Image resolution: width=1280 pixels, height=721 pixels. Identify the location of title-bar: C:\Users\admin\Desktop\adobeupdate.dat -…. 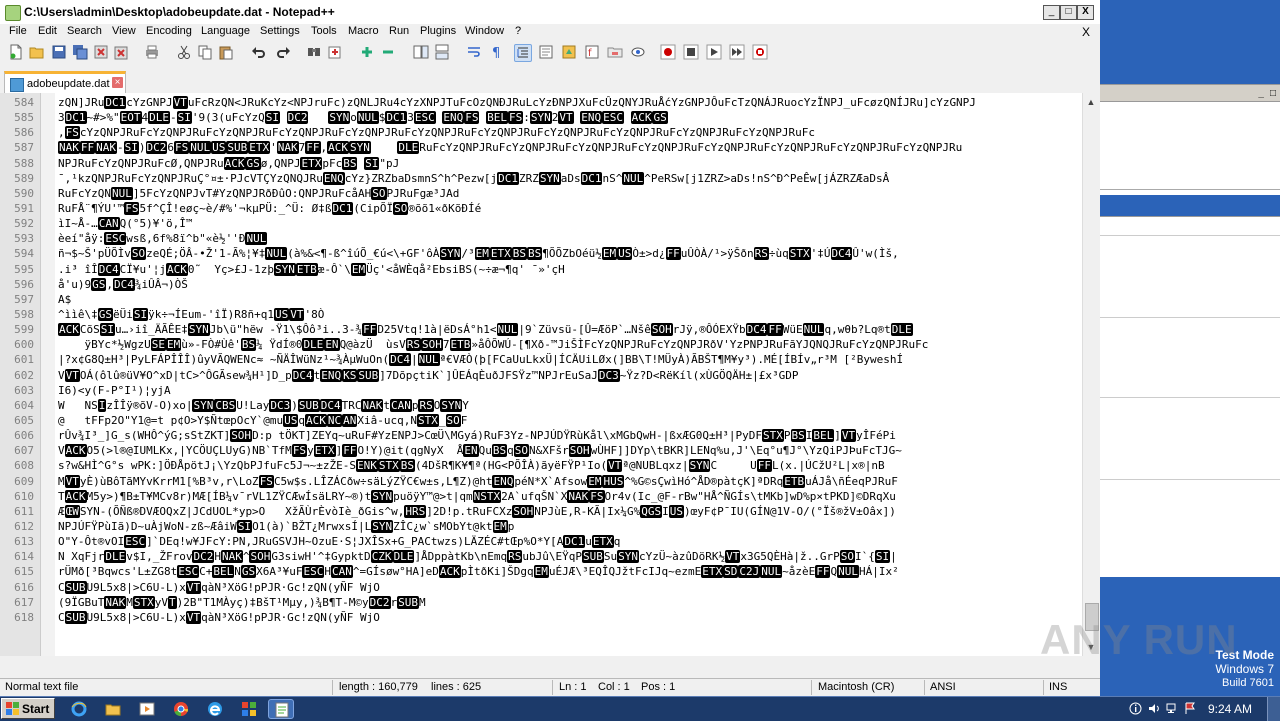
(550, 12).